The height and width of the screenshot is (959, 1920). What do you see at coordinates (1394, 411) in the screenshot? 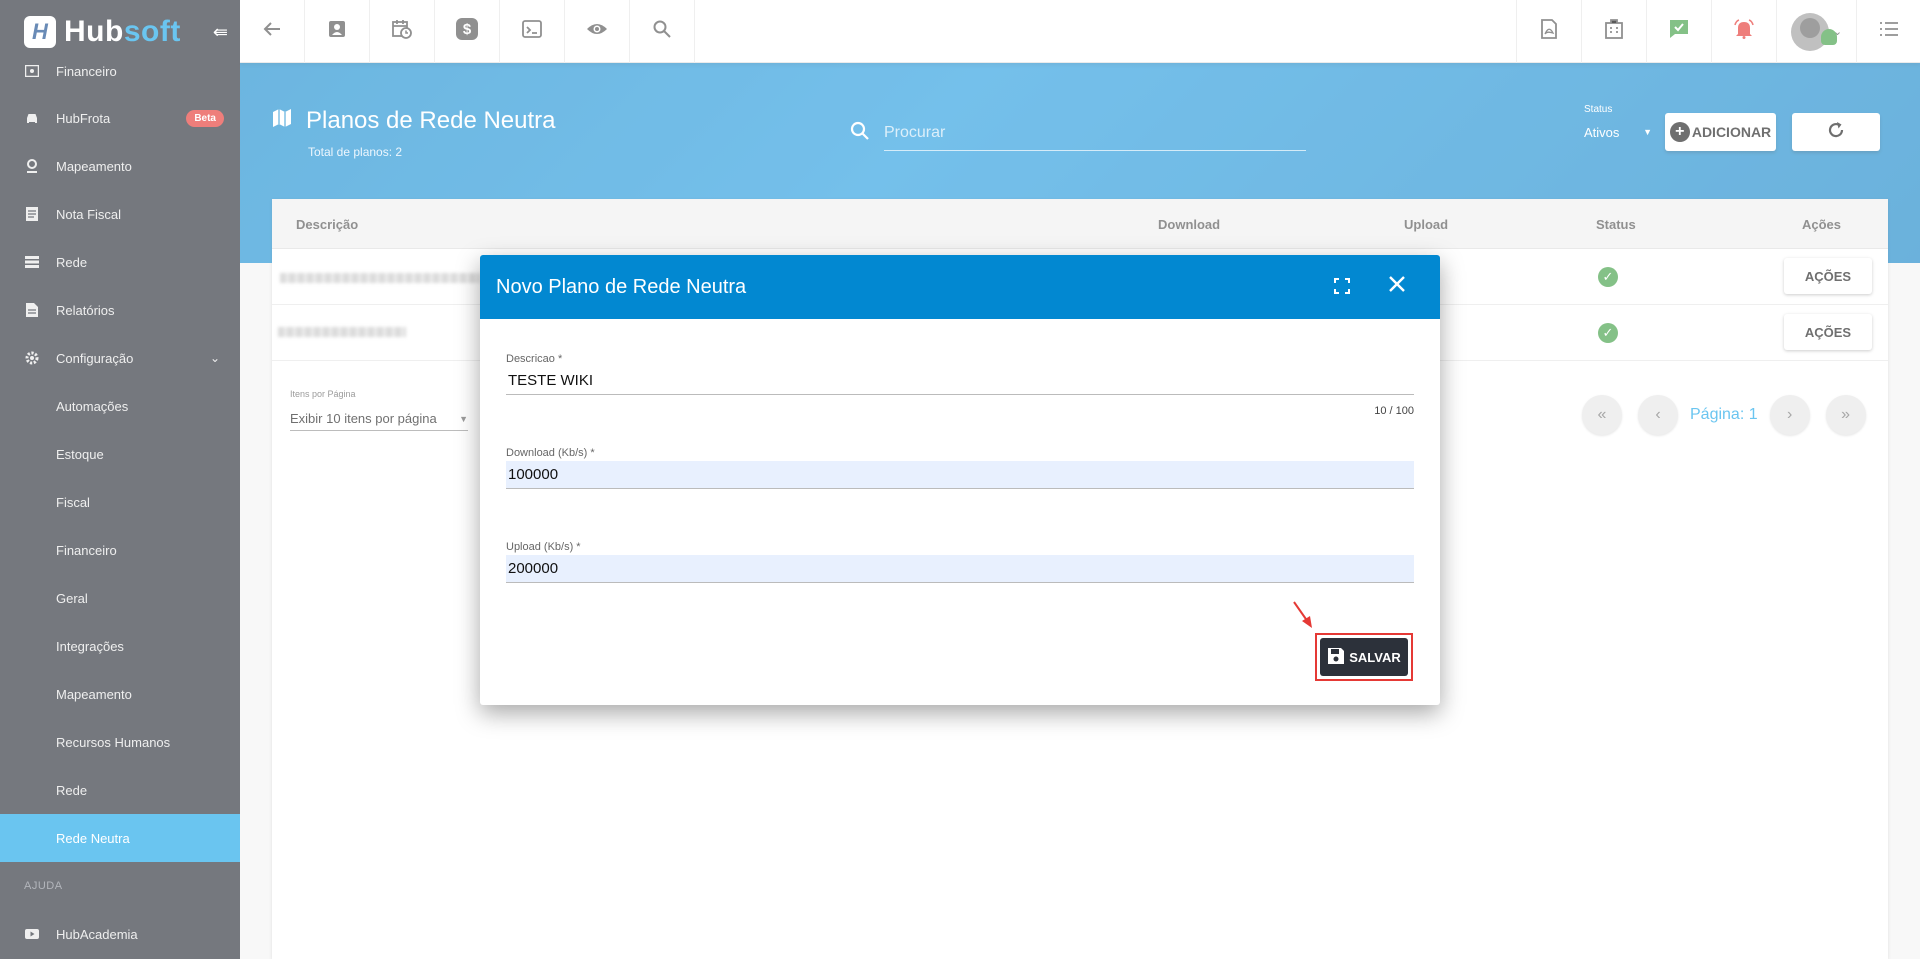
I see `char-counter: 10 / 100` at bounding box center [1394, 411].